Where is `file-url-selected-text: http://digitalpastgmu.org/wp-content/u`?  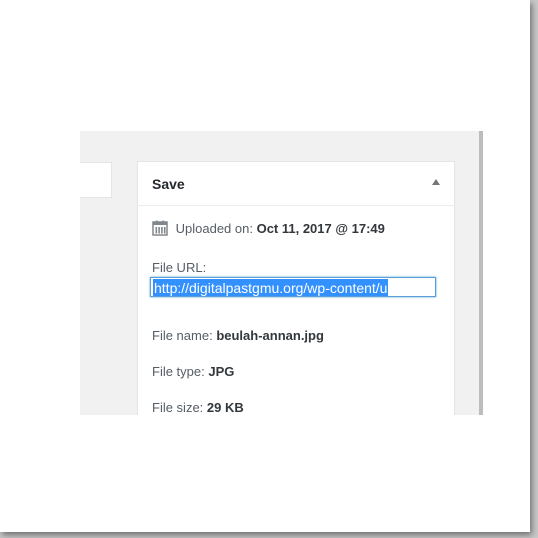
file-url-selected-text: http://digitalpastgmu.org/wp-content/u is located at coordinates (271, 287).